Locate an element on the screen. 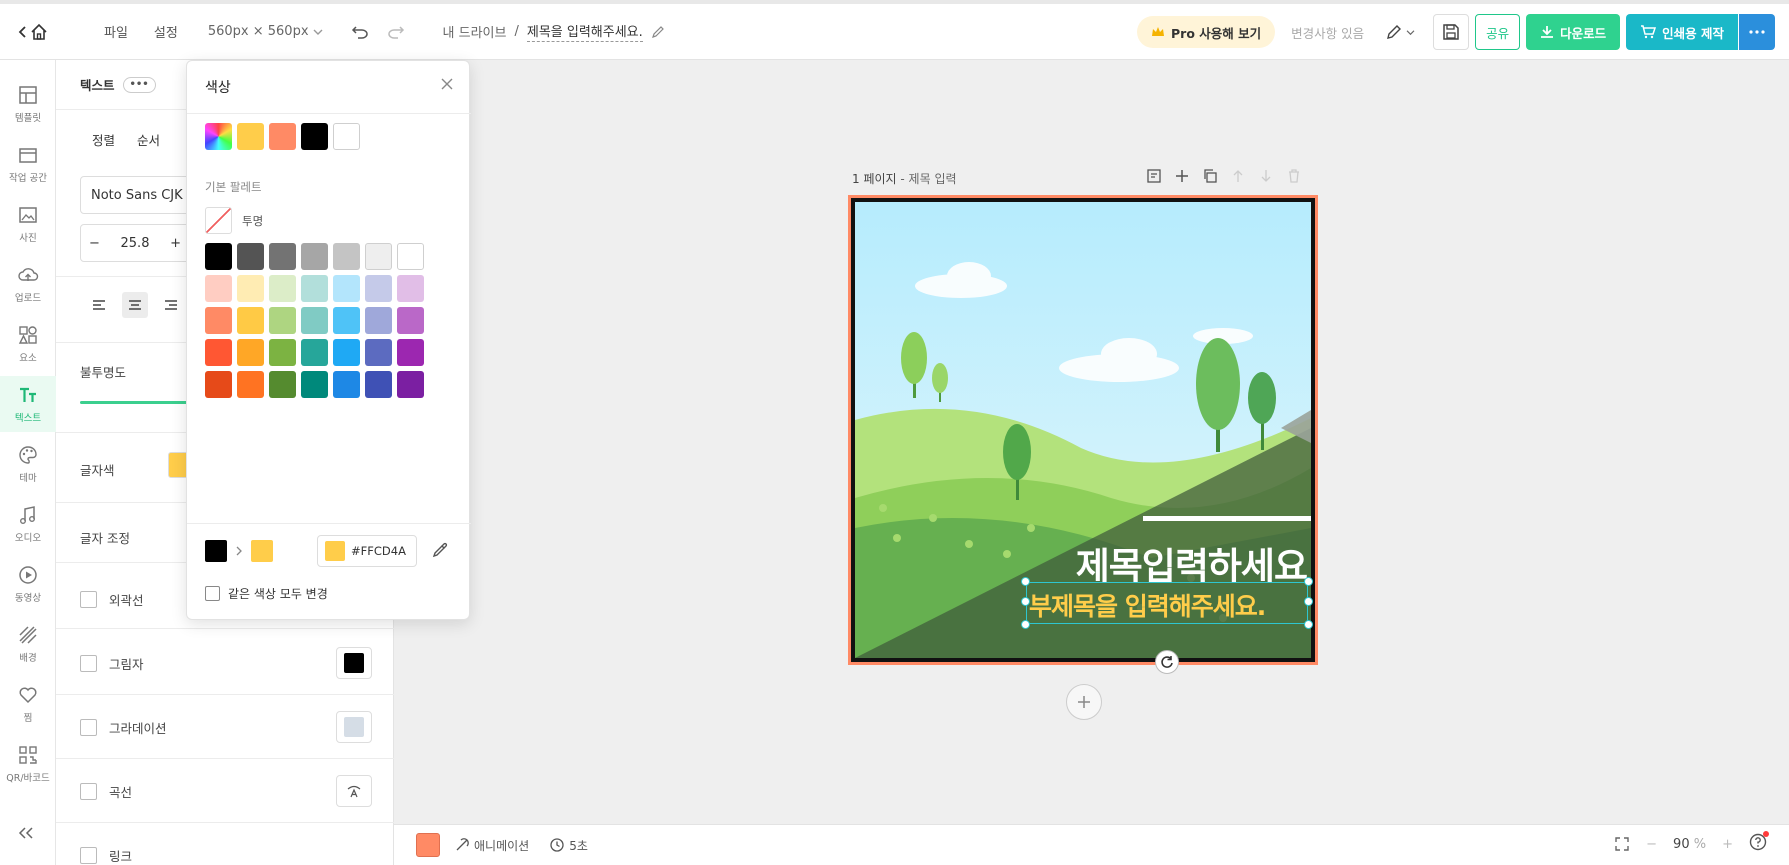 This screenshot has height=865, width=1789. font-size-stepper: − 25.8 + is located at coordinates (135, 243).